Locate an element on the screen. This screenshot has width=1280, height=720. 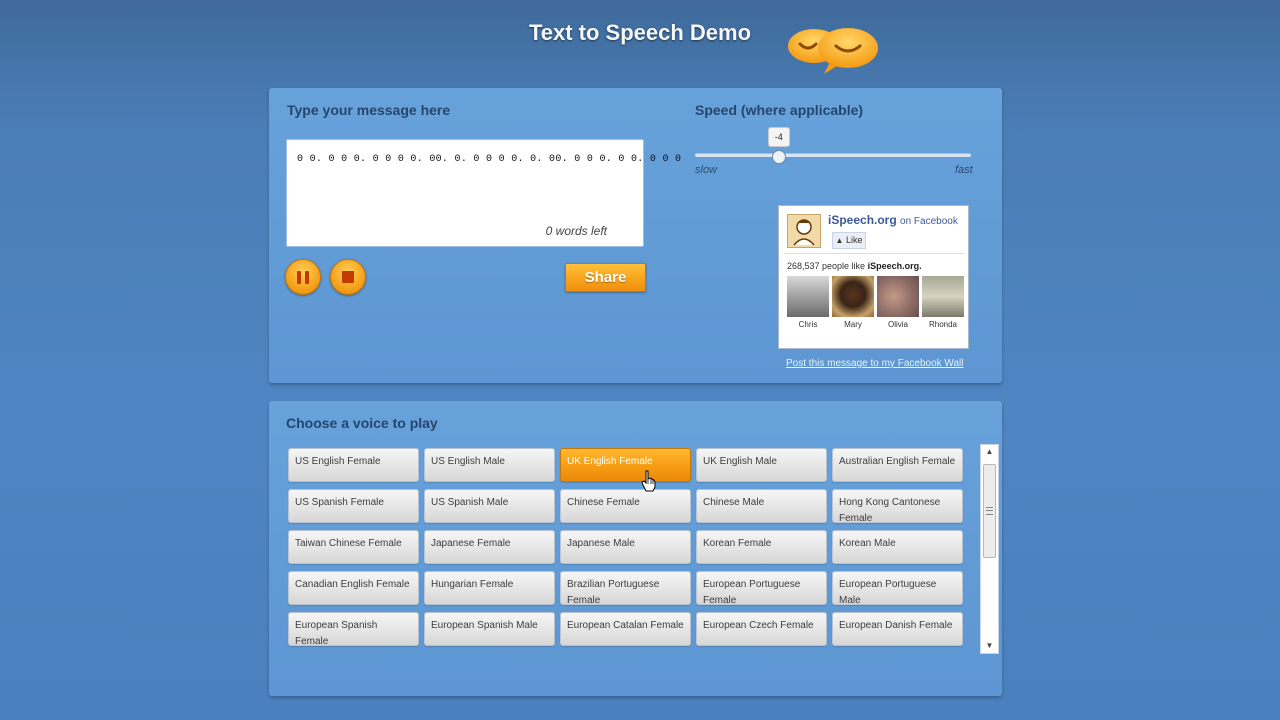
grip-icon is located at coordinates (989, 511).